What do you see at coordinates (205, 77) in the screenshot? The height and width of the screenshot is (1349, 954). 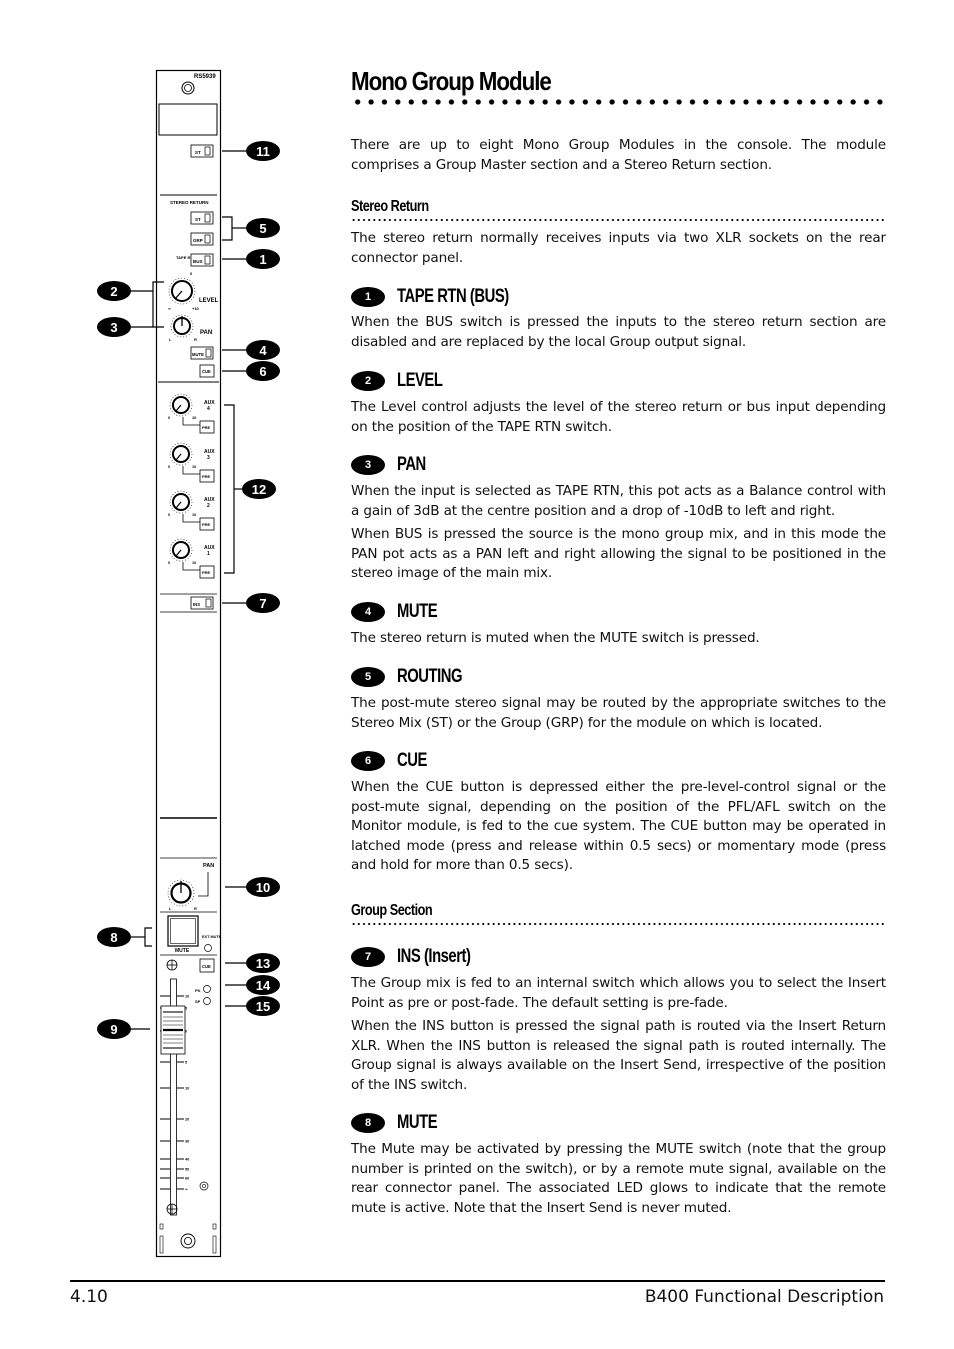 I see `model-label: RS5939` at bounding box center [205, 77].